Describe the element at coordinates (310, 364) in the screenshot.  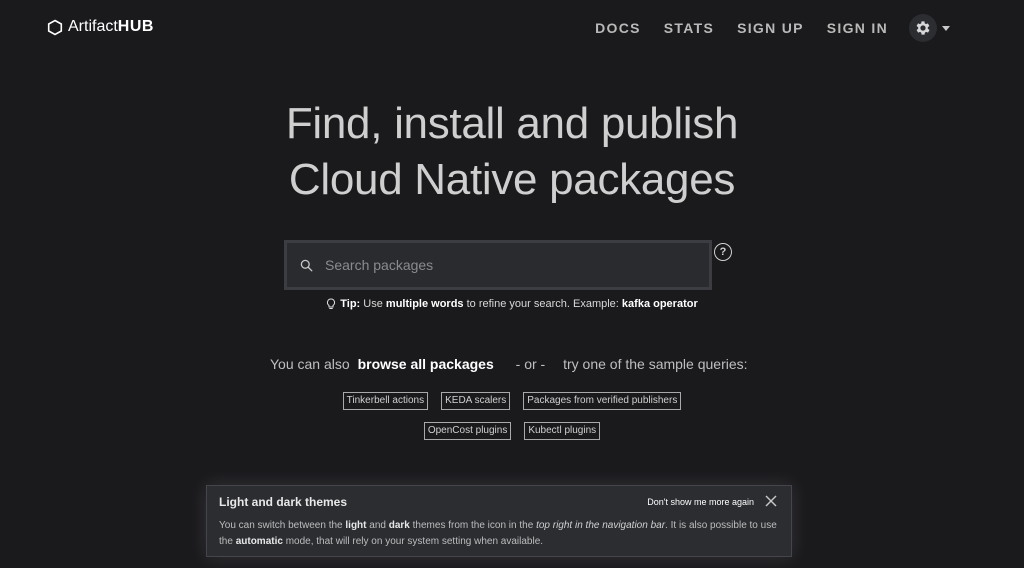
I see `browse-prefix: You can also` at that location.